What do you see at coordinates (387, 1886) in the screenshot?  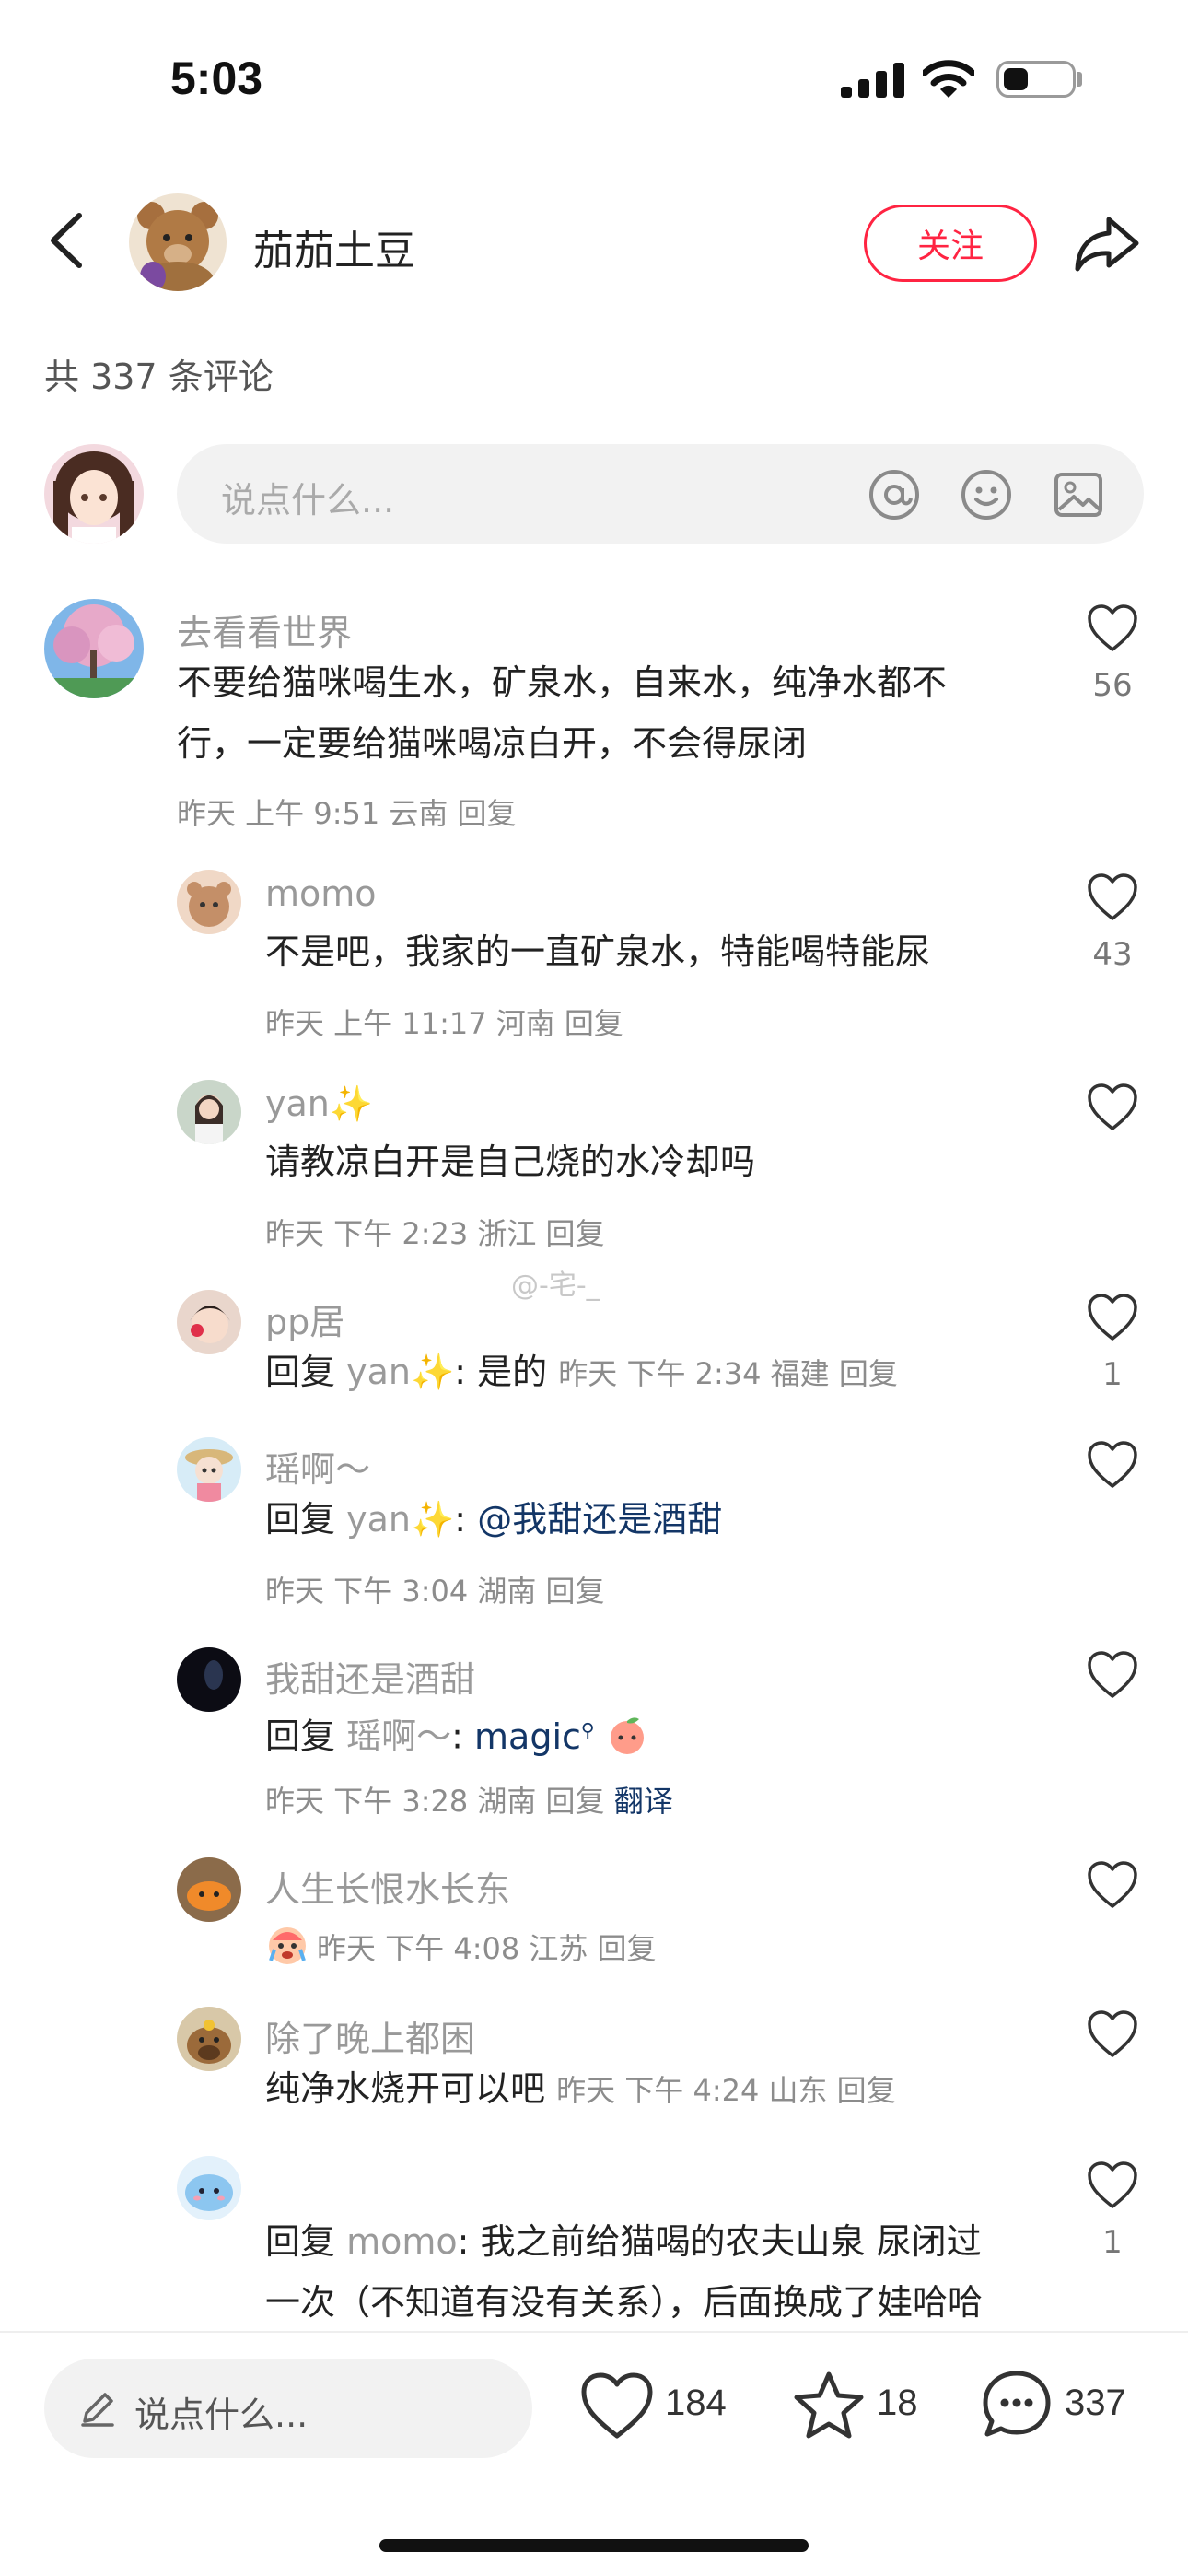 I see `commenter-name: 人生长恨水长东` at bounding box center [387, 1886].